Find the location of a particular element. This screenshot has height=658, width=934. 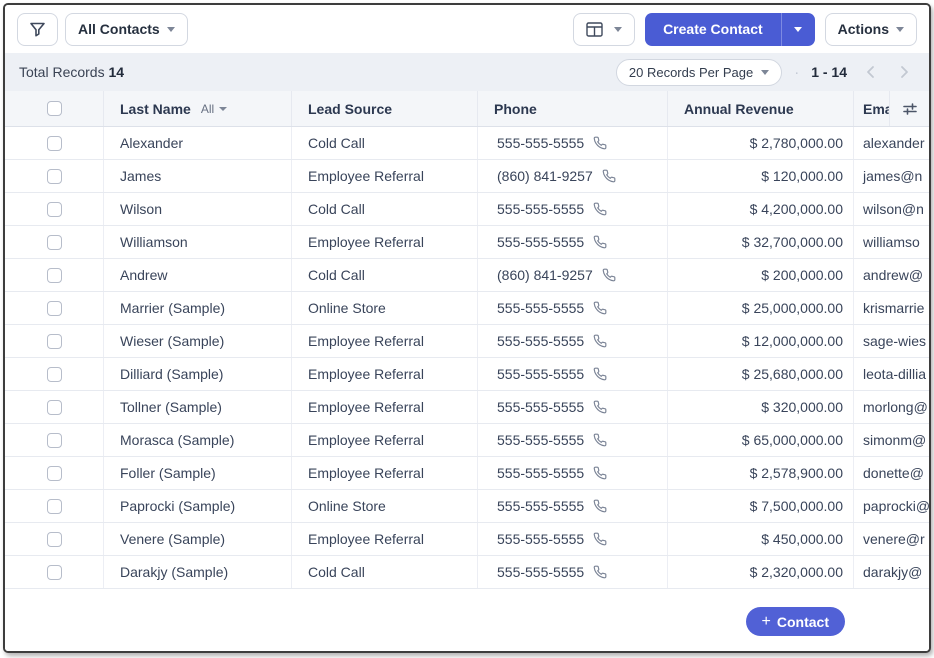

cell-last-name: Morasca (Sample) is located at coordinates (197, 440).